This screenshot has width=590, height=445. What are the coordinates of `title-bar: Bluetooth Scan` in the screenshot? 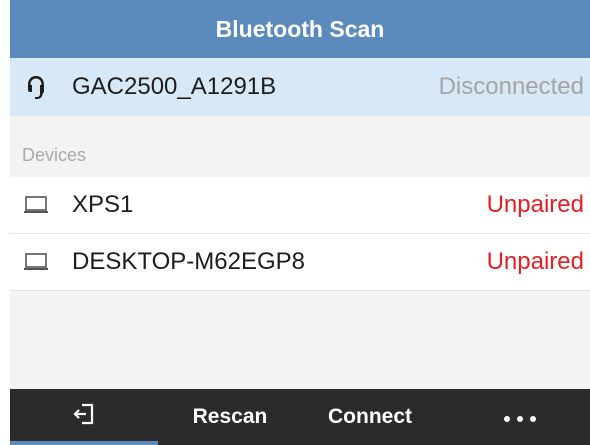 It's located at (300, 29).